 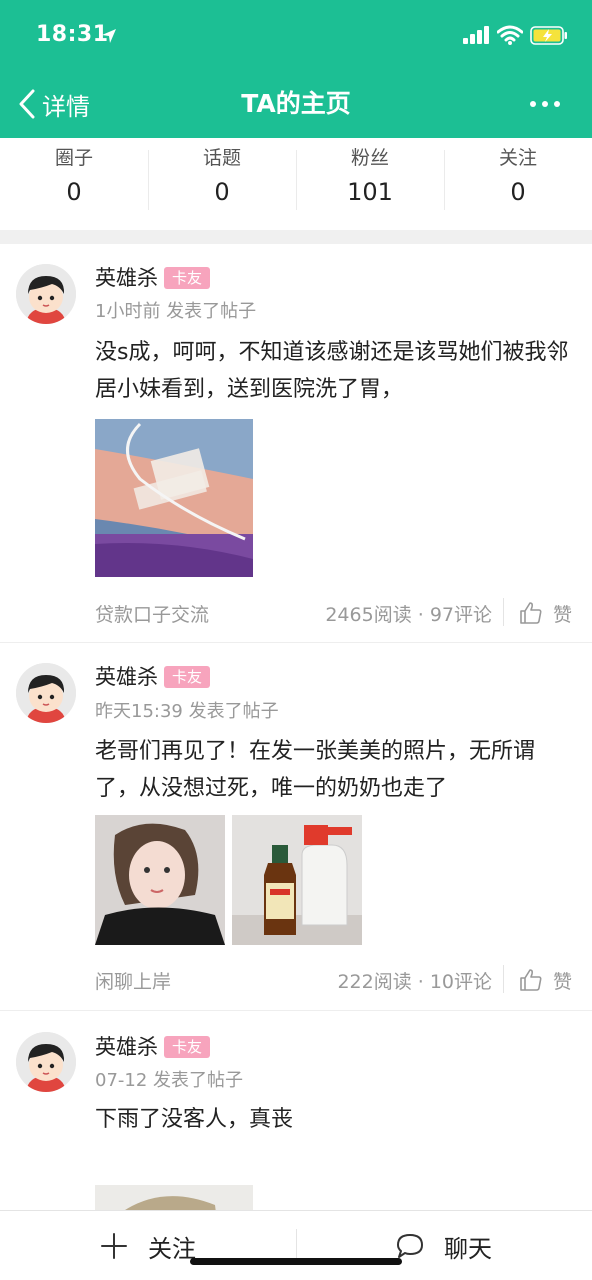 What do you see at coordinates (73, 158) in the screenshot?
I see `stat-label: 圈子` at bounding box center [73, 158].